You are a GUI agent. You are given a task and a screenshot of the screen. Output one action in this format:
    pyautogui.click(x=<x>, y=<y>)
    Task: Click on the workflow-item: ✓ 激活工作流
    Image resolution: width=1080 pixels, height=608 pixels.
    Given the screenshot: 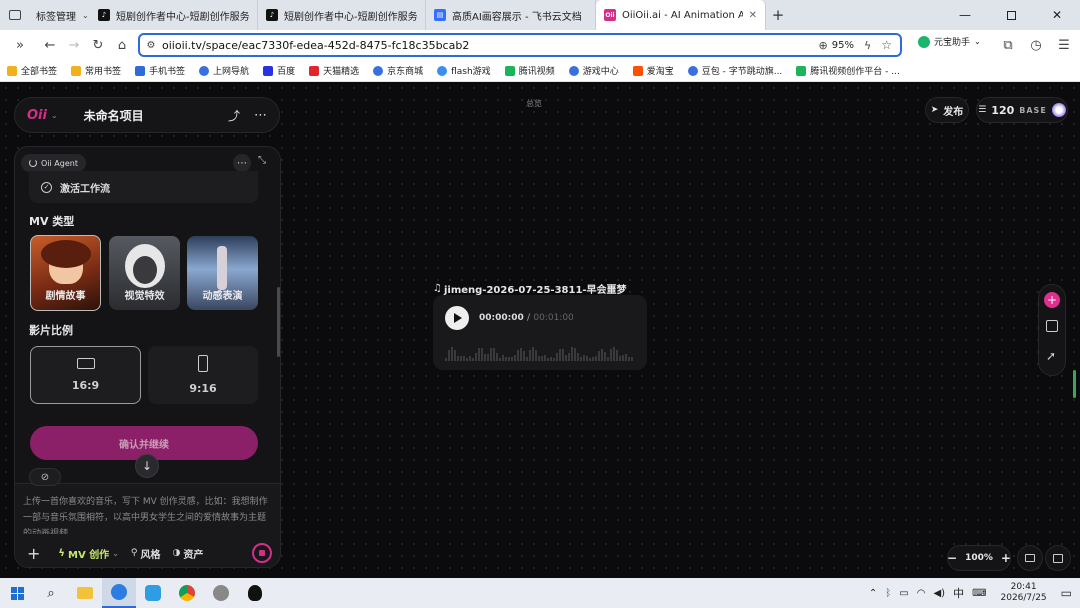 What is the action you would take?
    pyautogui.click(x=143, y=187)
    